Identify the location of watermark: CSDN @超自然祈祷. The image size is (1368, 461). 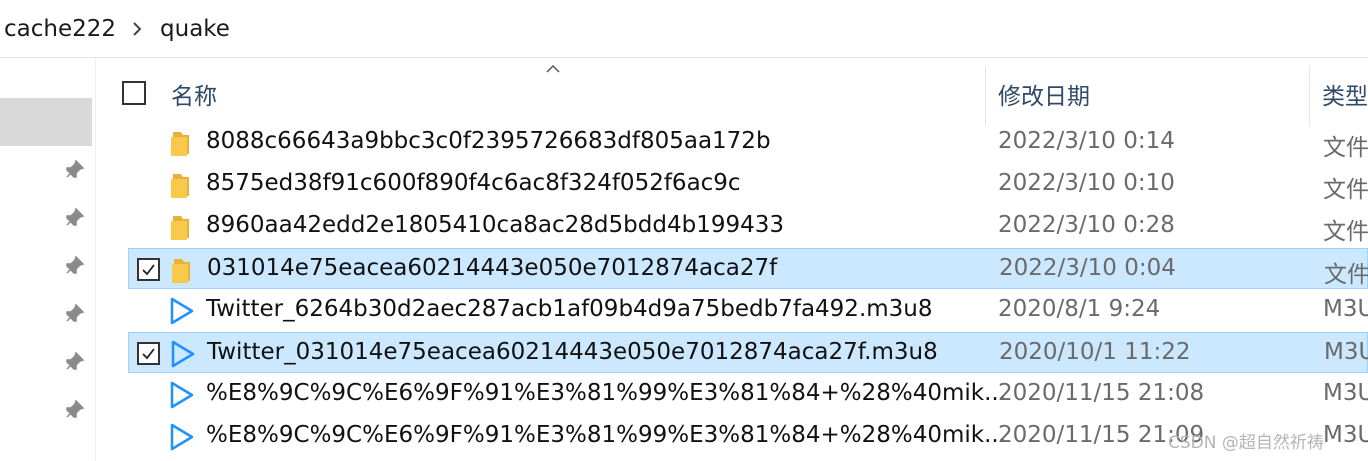
(1246, 443).